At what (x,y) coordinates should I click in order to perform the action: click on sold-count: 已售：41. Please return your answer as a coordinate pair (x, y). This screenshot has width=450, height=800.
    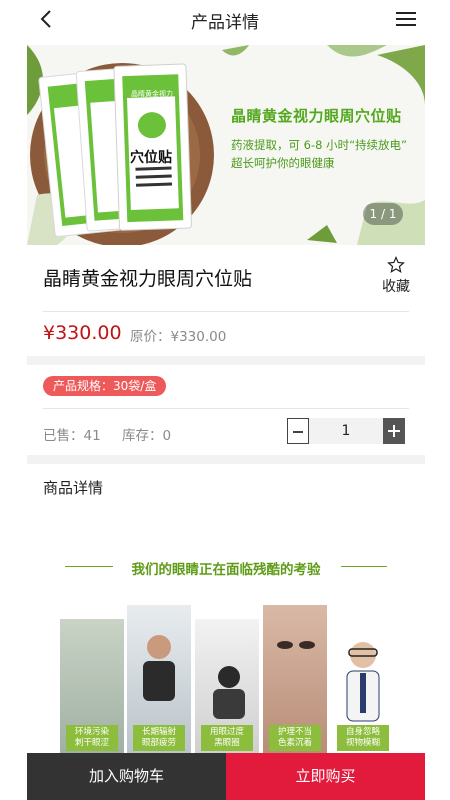
    Looking at the image, I should click on (72, 436).